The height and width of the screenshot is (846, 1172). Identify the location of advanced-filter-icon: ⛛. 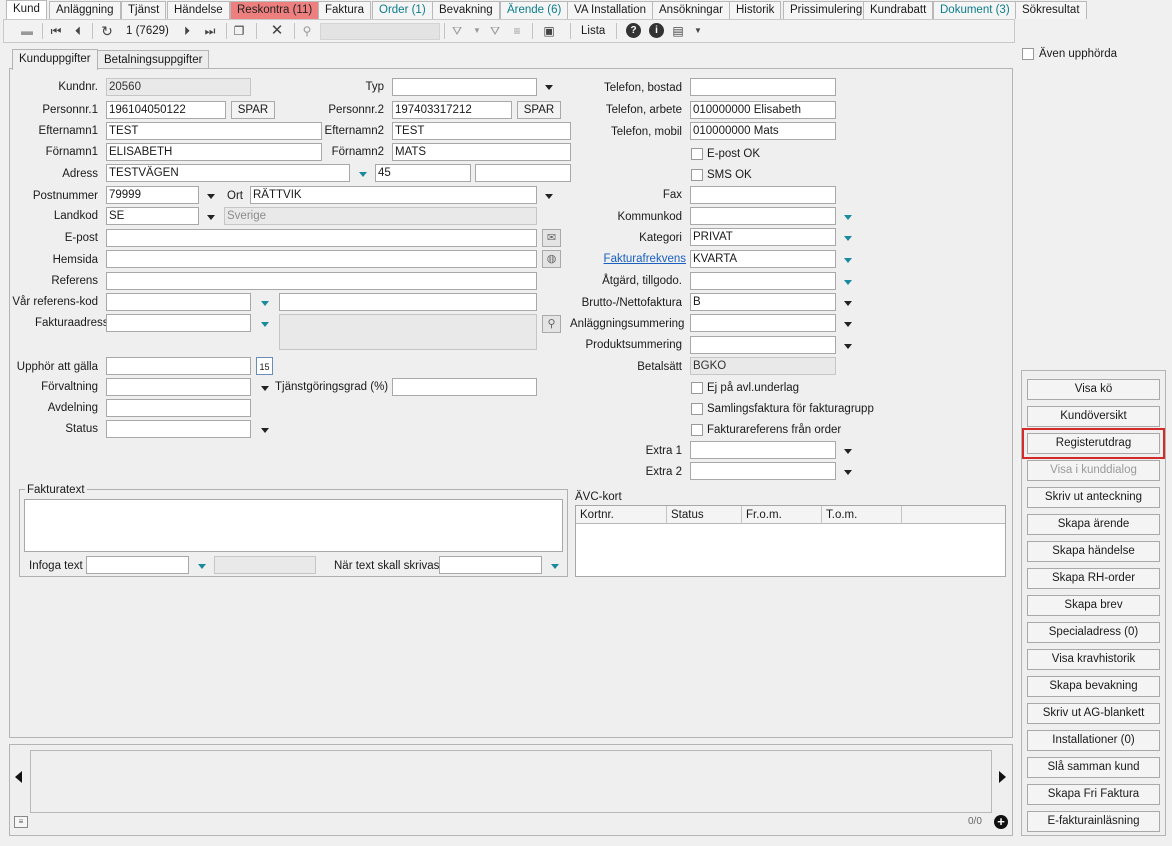
(495, 31).